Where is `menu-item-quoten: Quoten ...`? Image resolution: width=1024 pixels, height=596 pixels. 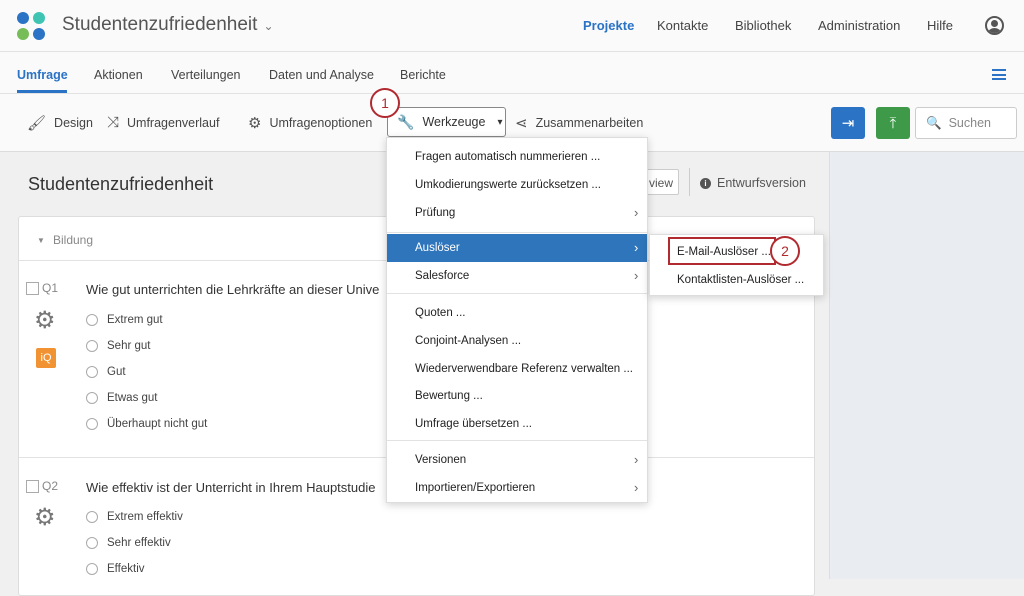 menu-item-quoten: Quoten ... is located at coordinates (517, 313).